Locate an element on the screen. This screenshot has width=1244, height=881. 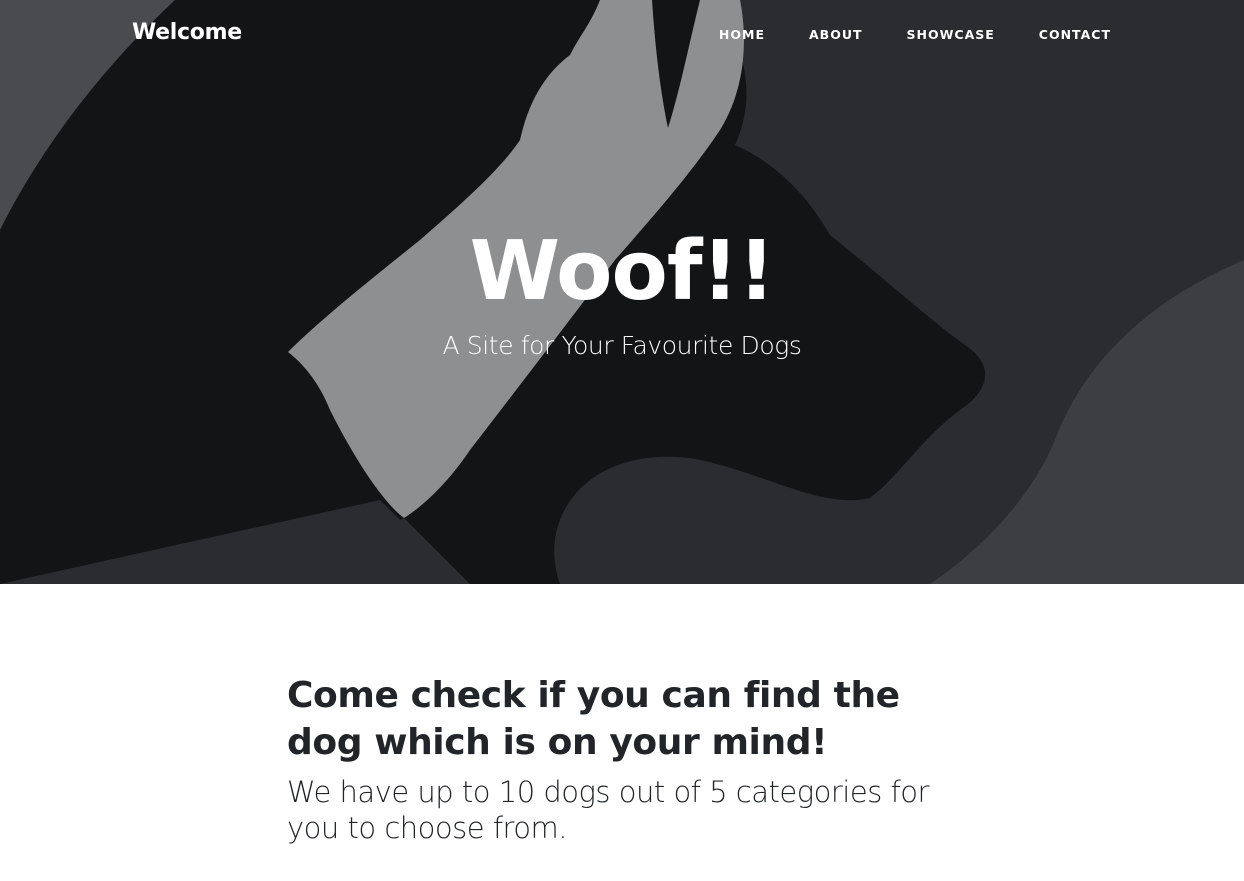
nav-link-about: ABOUT is located at coordinates (836, 34).